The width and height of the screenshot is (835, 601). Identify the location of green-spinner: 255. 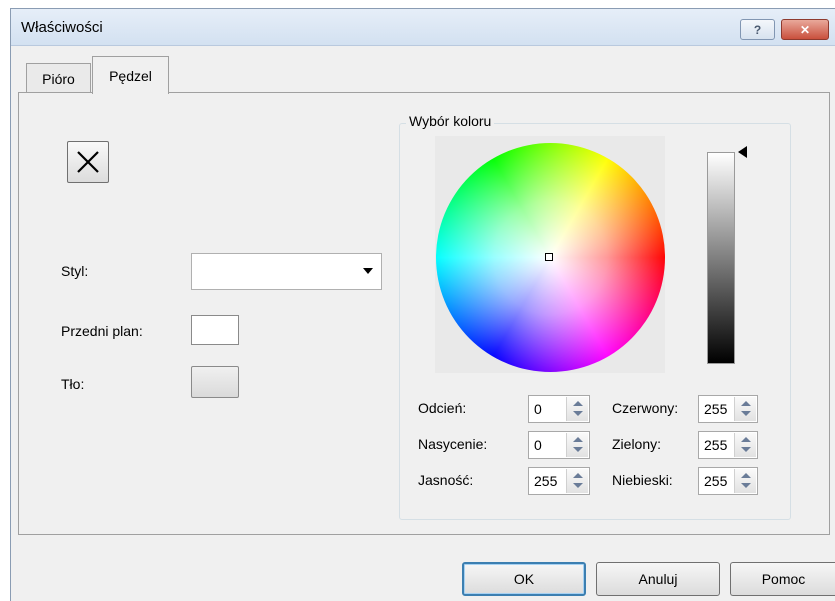
(728, 445).